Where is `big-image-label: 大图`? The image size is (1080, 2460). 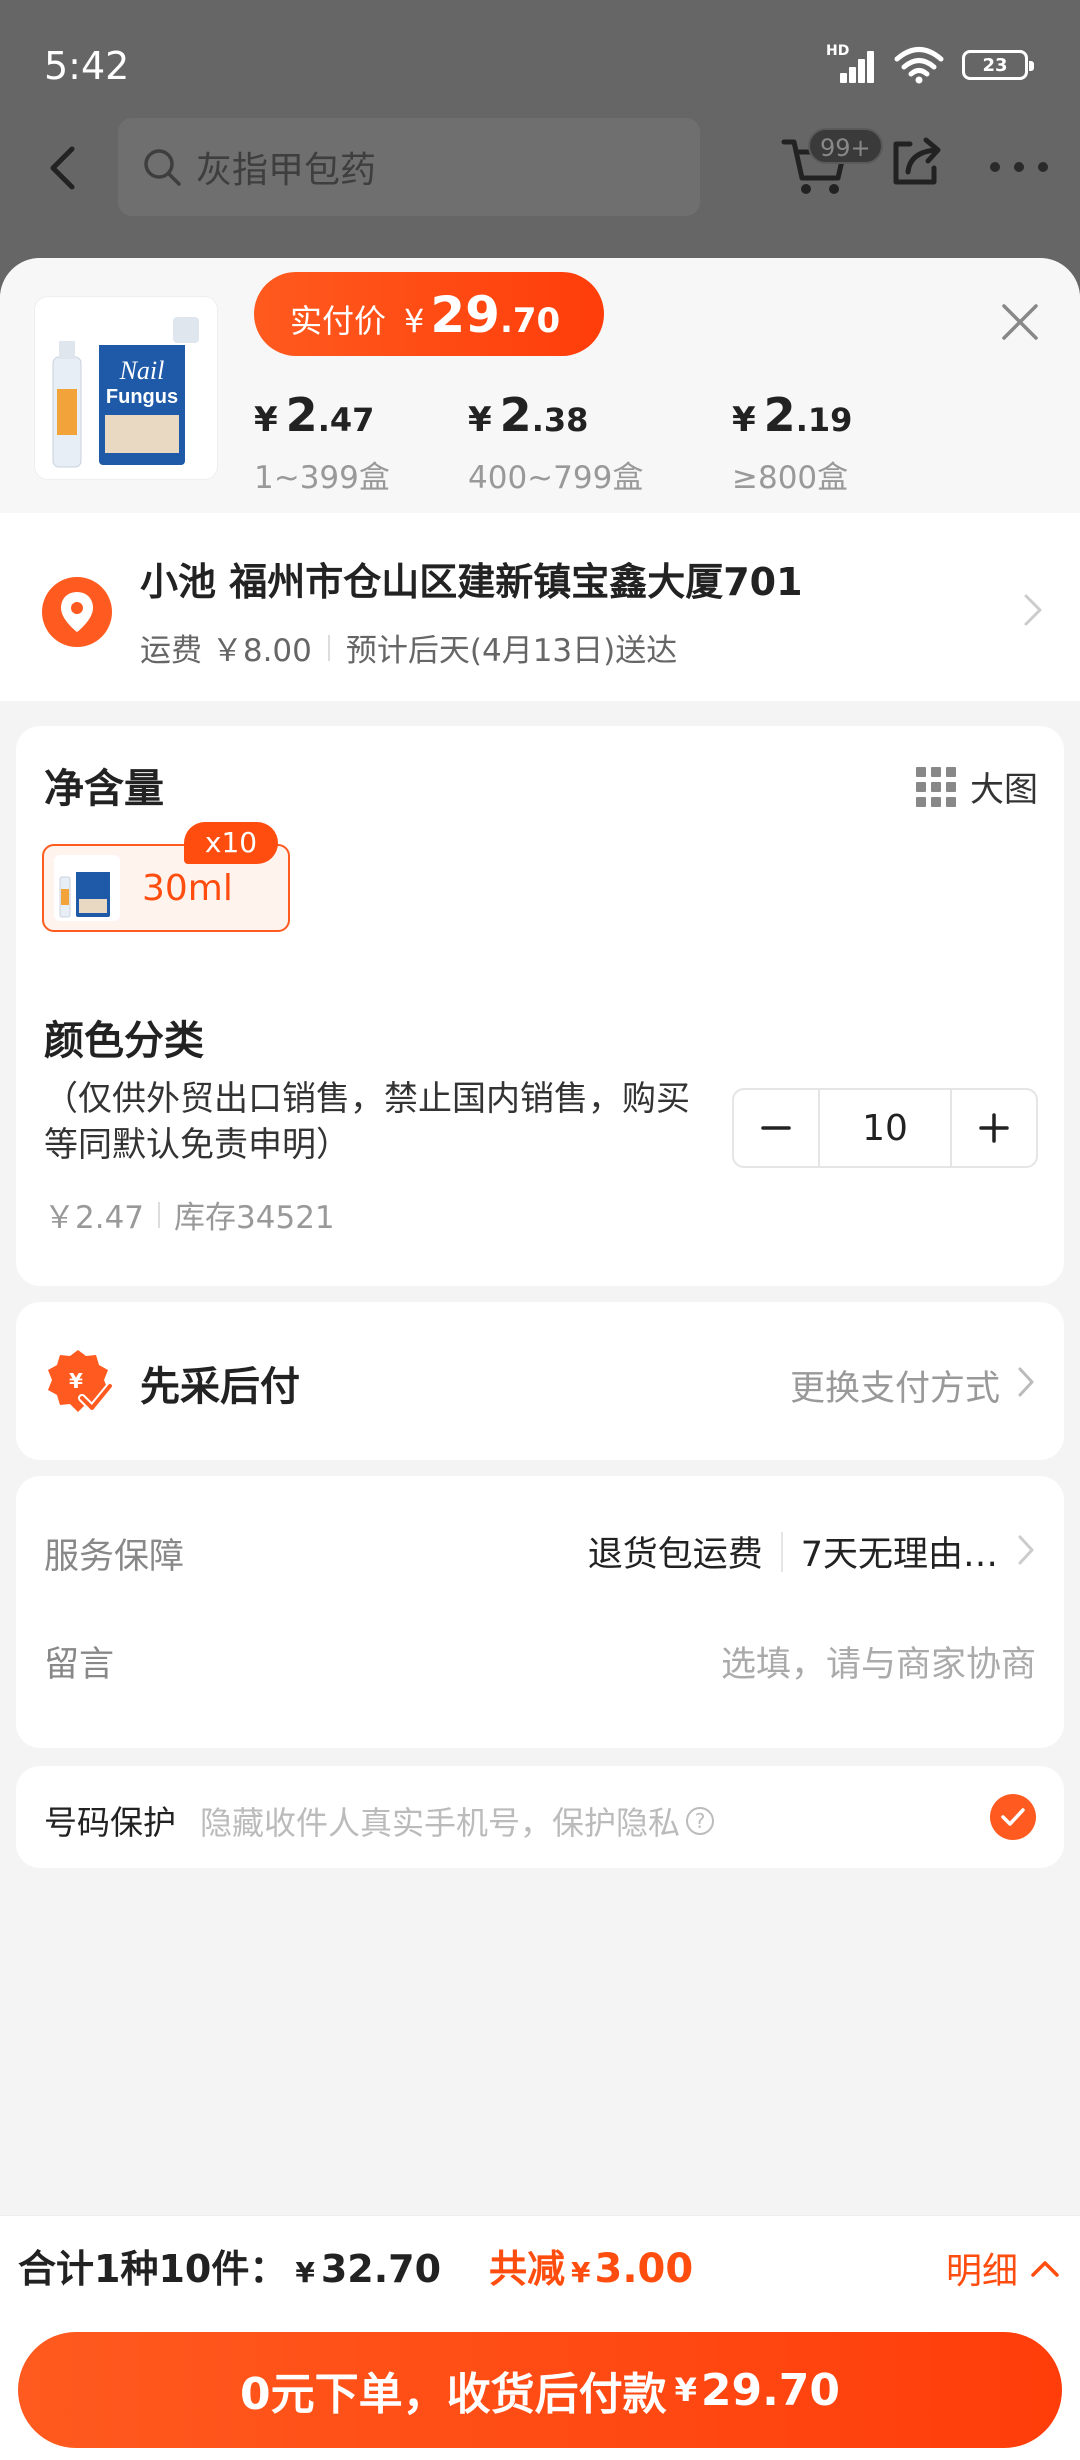 big-image-label: 大图 is located at coordinates (1004, 790).